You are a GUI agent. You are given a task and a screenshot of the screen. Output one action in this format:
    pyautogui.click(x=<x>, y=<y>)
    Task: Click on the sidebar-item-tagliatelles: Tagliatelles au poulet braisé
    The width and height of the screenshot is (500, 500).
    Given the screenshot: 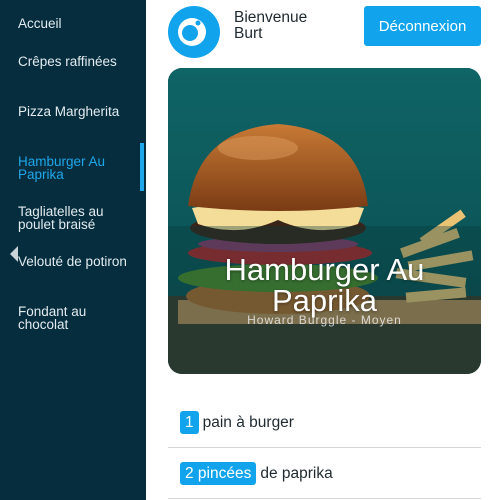 What is the action you would take?
    pyautogui.click(x=79, y=218)
    